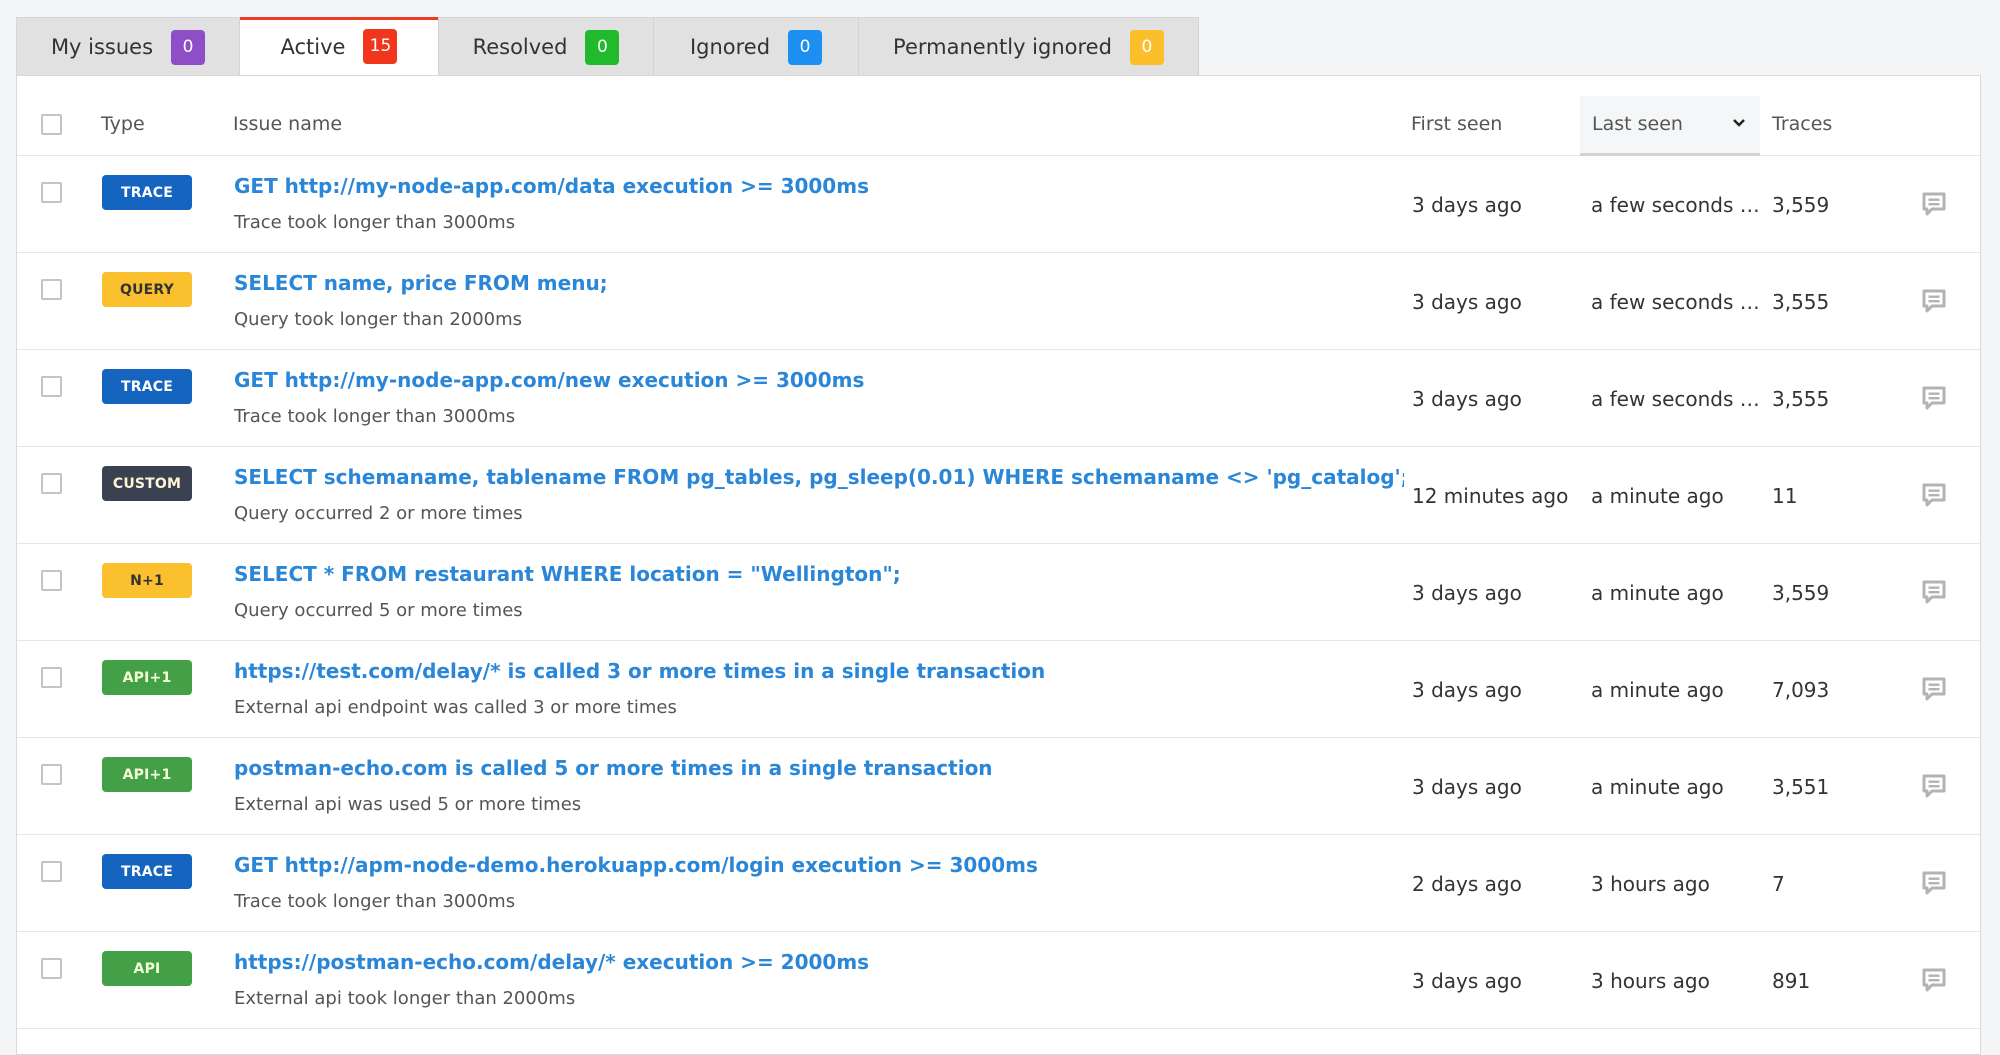 This screenshot has width=2000, height=1055. I want to click on select-all-checkbox, so click(51, 124).